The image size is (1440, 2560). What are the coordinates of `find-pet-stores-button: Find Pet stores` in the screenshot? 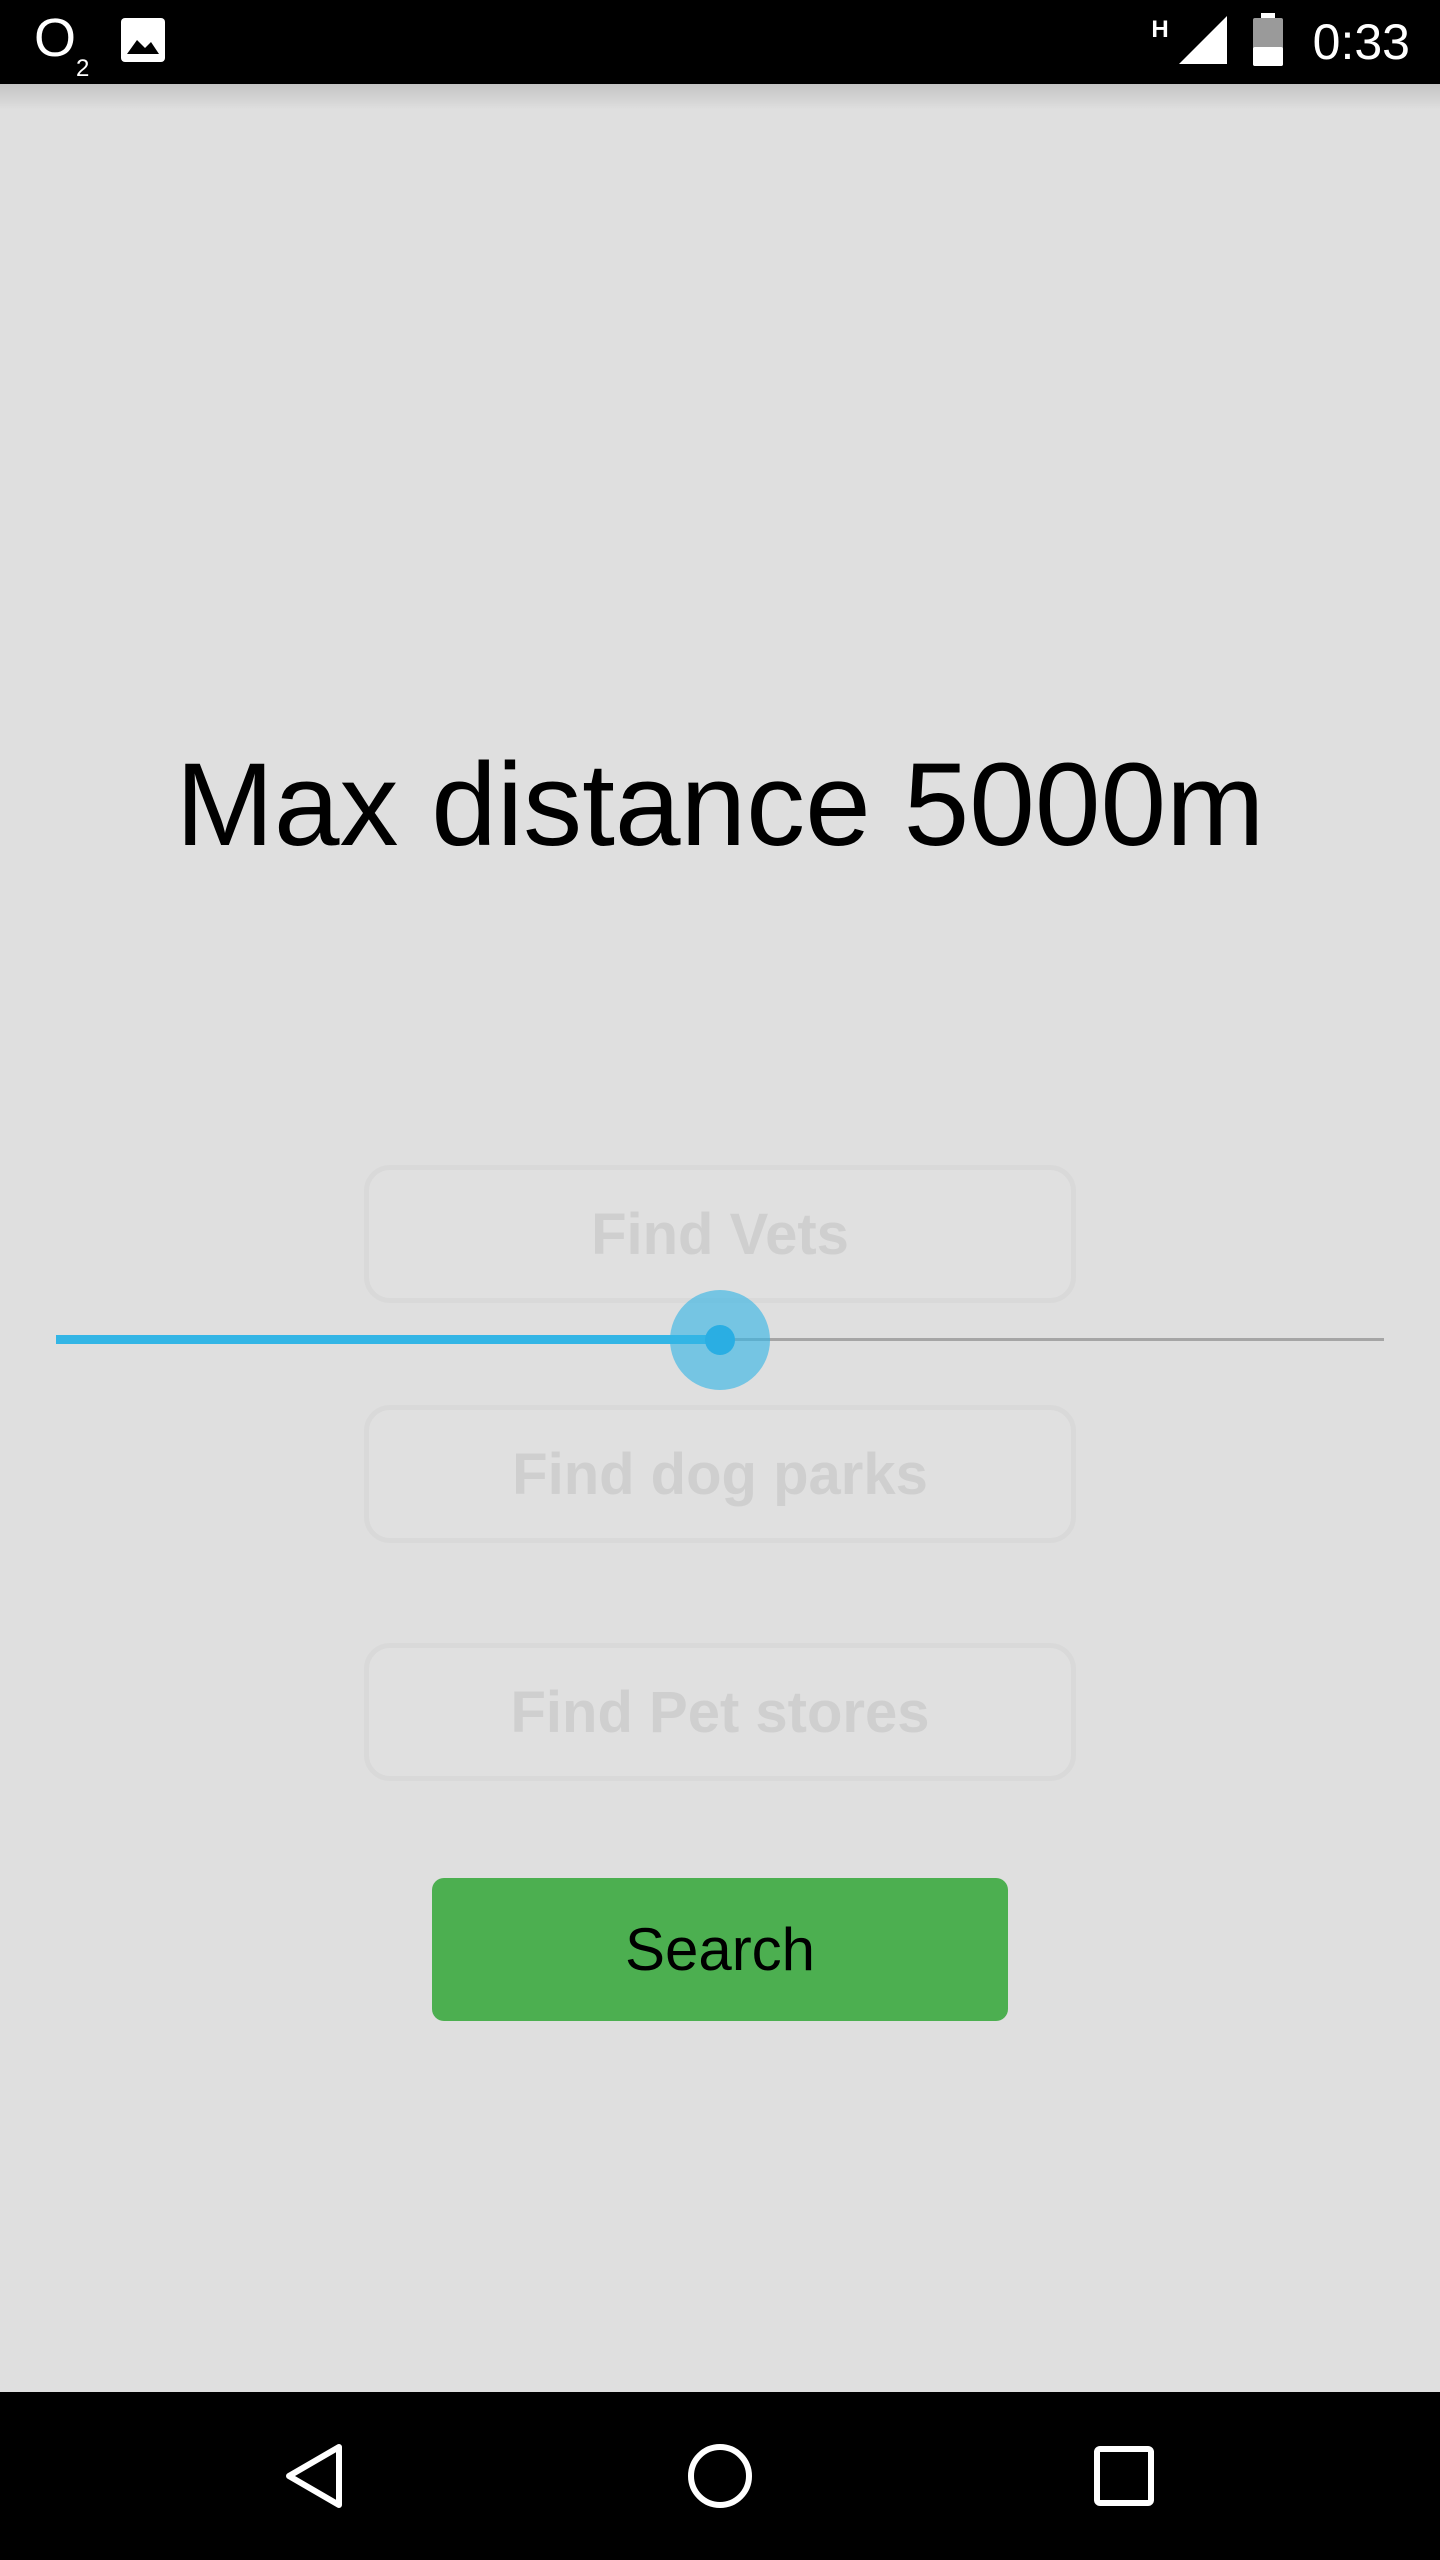 It's located at (720, 1712).